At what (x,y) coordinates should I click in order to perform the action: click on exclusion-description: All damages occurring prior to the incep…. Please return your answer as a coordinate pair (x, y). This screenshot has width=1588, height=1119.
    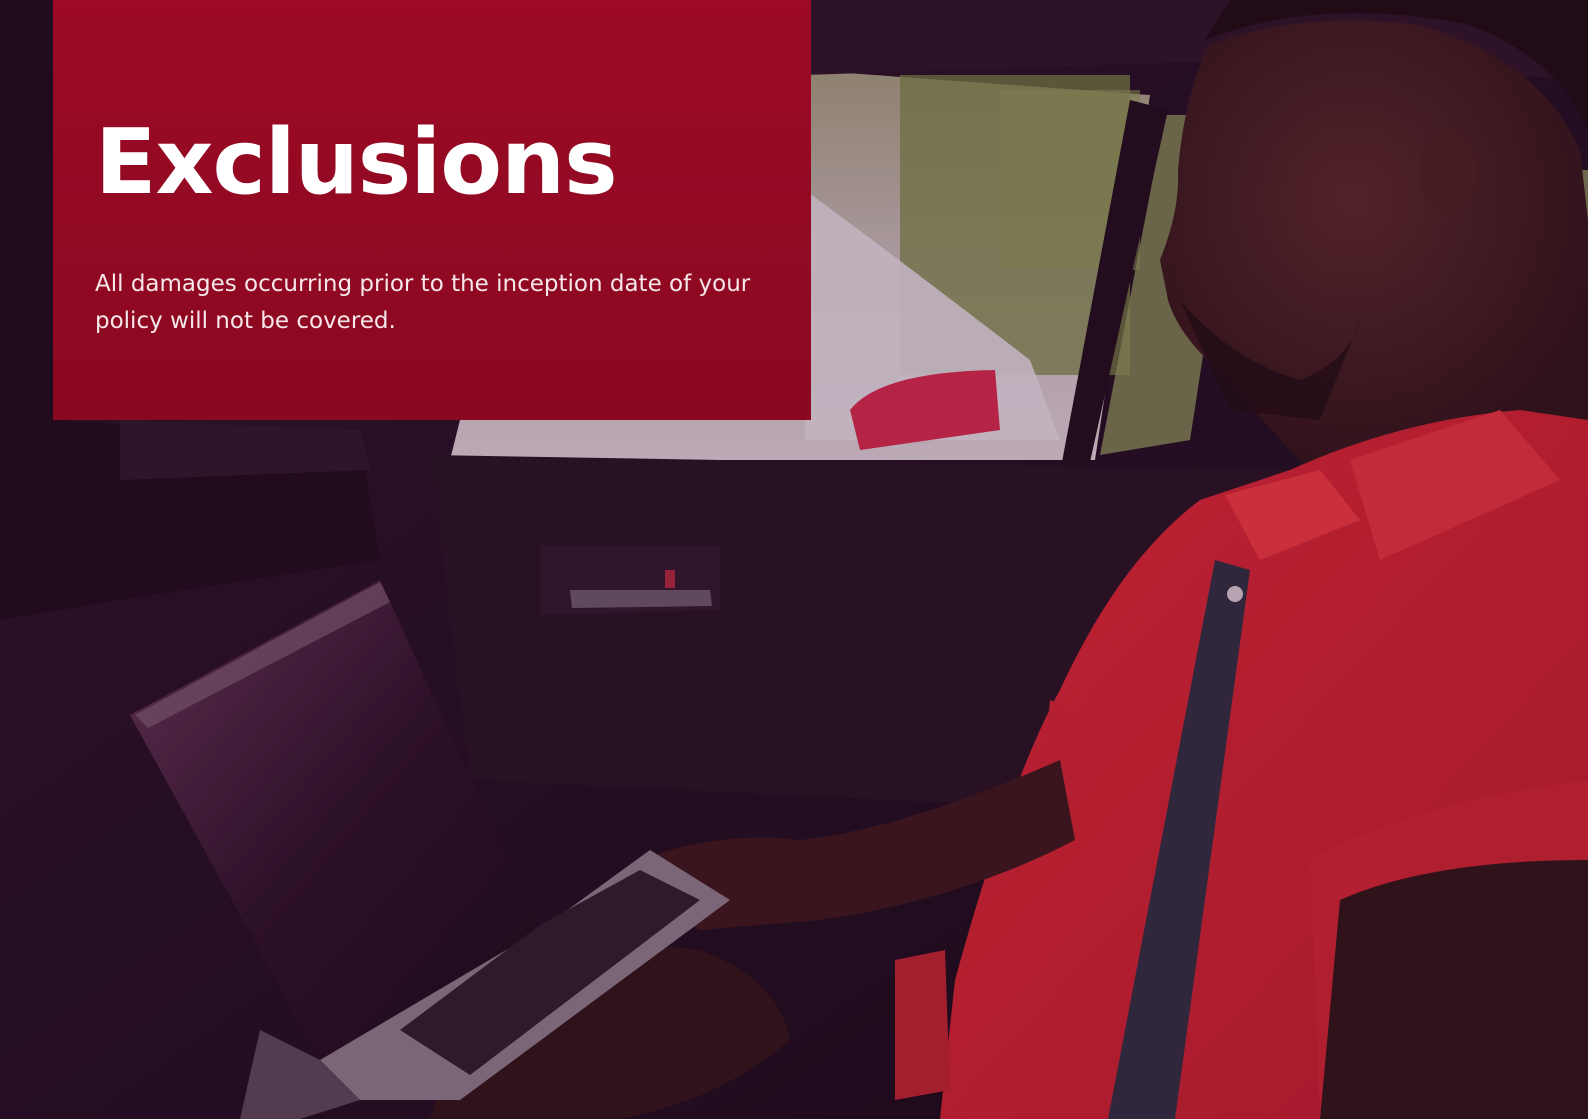
    Looking at the image, I should click on (423, 302).